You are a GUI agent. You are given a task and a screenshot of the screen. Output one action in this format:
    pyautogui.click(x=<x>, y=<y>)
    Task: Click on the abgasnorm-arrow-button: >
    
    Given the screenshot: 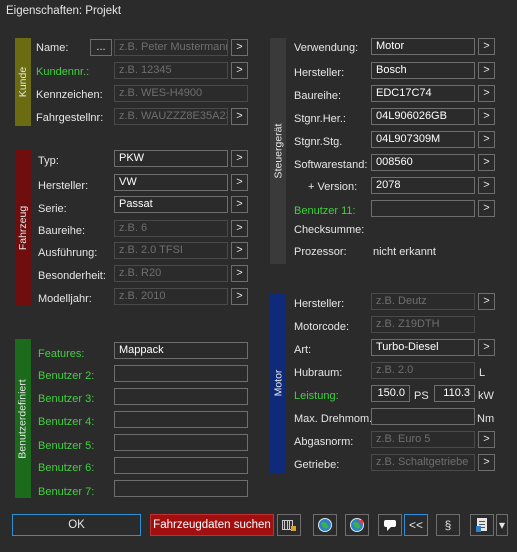 What is the action you would take?
    pyautogui.click(x=486, y=439)
    